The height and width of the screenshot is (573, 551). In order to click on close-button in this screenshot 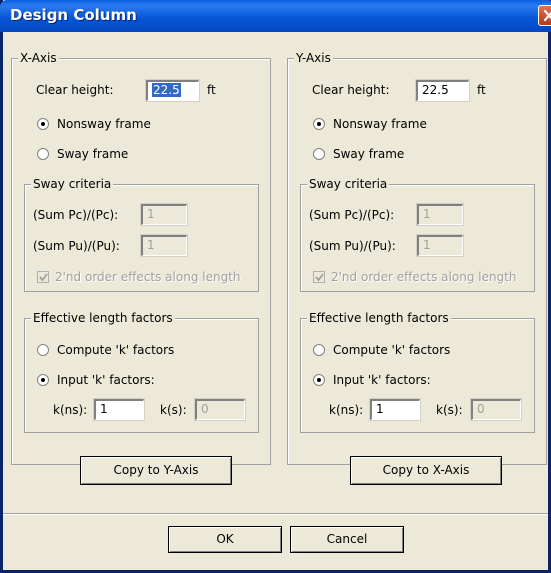, I will do `click(544, 15)`.